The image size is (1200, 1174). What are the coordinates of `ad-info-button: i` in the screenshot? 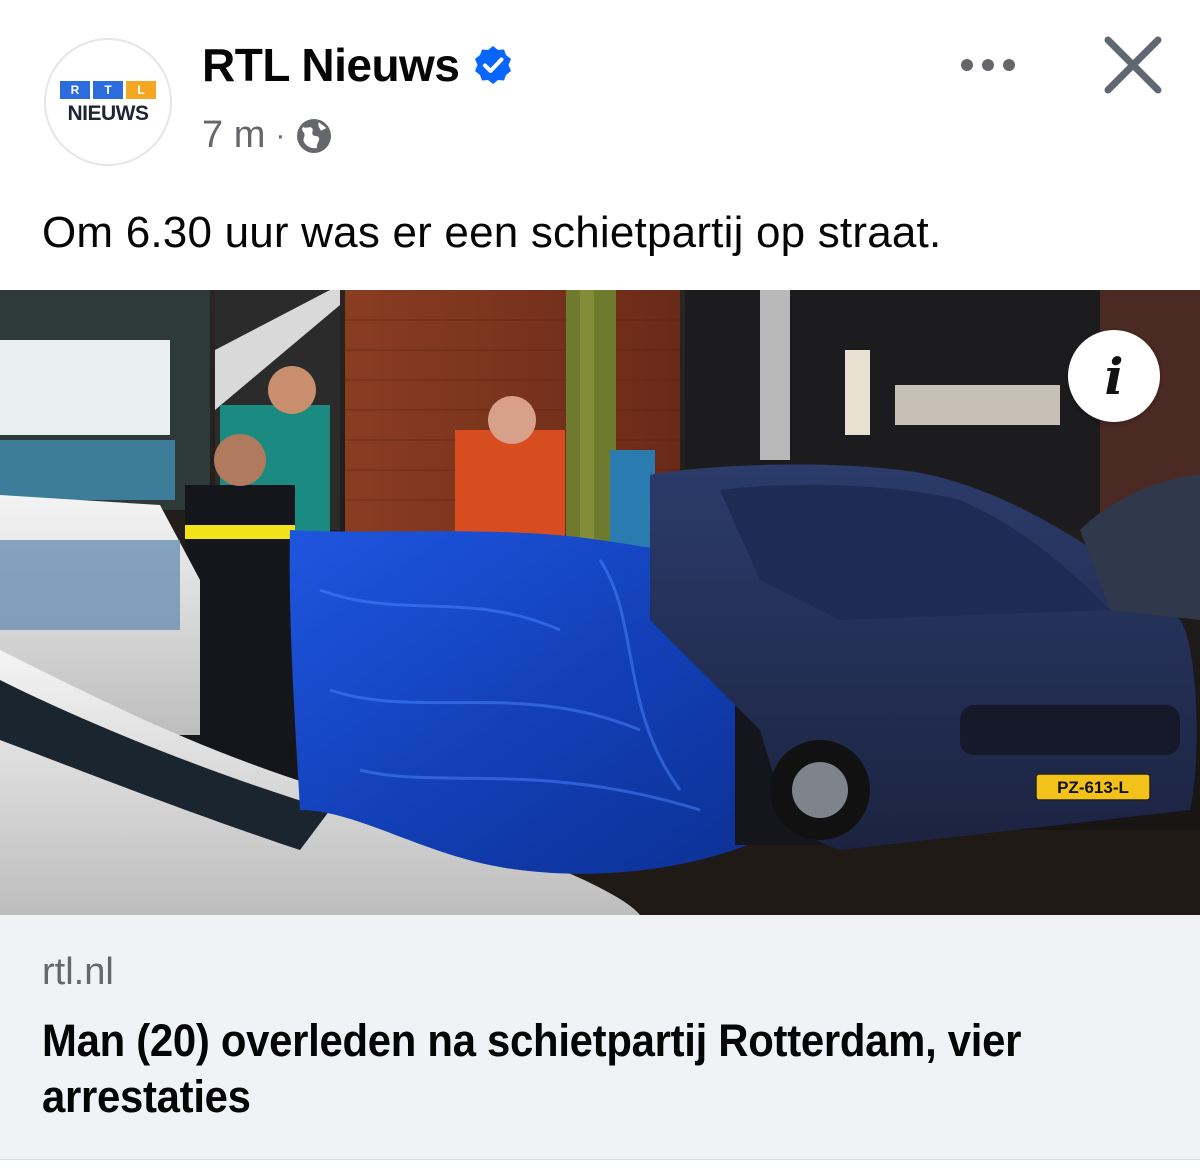 It's located at (1114, 376).